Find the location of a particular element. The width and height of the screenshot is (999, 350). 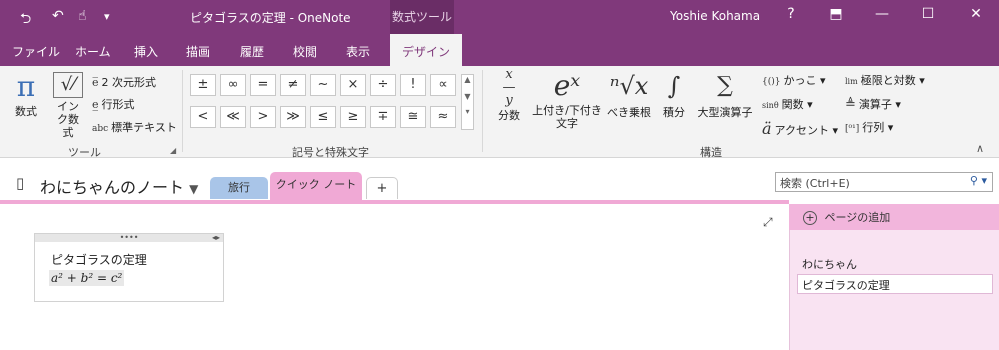

symbol-button: ≅ is located at coordinates (413, 117).